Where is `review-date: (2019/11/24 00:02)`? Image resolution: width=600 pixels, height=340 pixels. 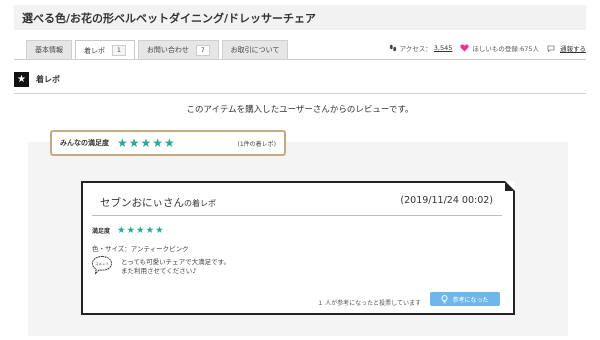 review-date: (2019/11/24 00:02) is located at coordinates (446, 200).